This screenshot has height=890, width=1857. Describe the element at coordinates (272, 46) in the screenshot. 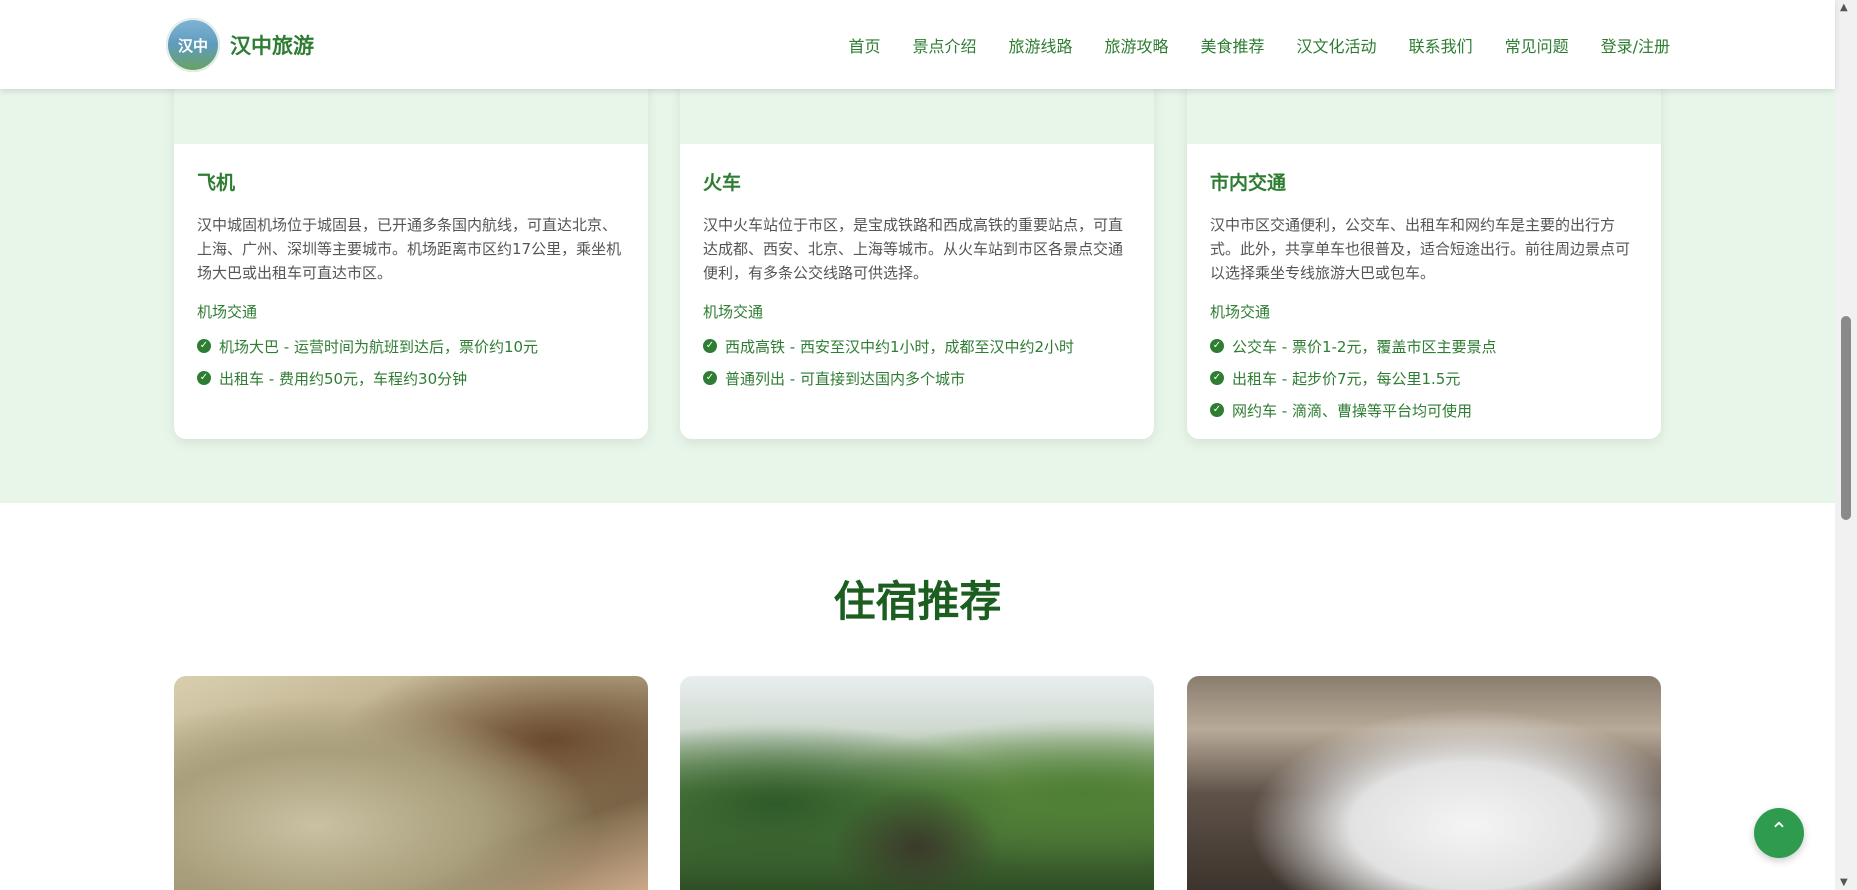

I see `logo-text: 汉中旅游` at that location.